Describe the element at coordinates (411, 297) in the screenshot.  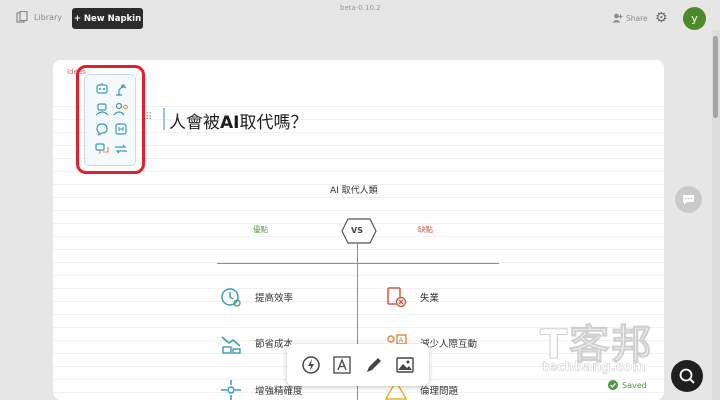
I see `con-item: 失業` at that location.